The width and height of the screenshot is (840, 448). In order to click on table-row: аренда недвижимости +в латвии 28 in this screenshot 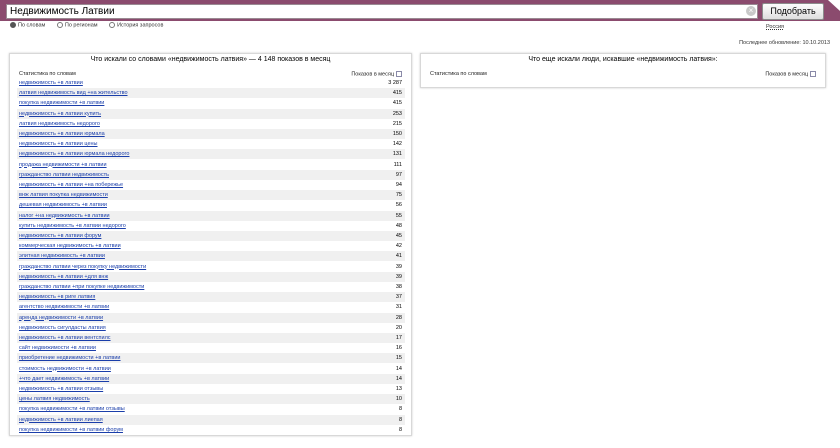, I will do `click(211, 317)`.